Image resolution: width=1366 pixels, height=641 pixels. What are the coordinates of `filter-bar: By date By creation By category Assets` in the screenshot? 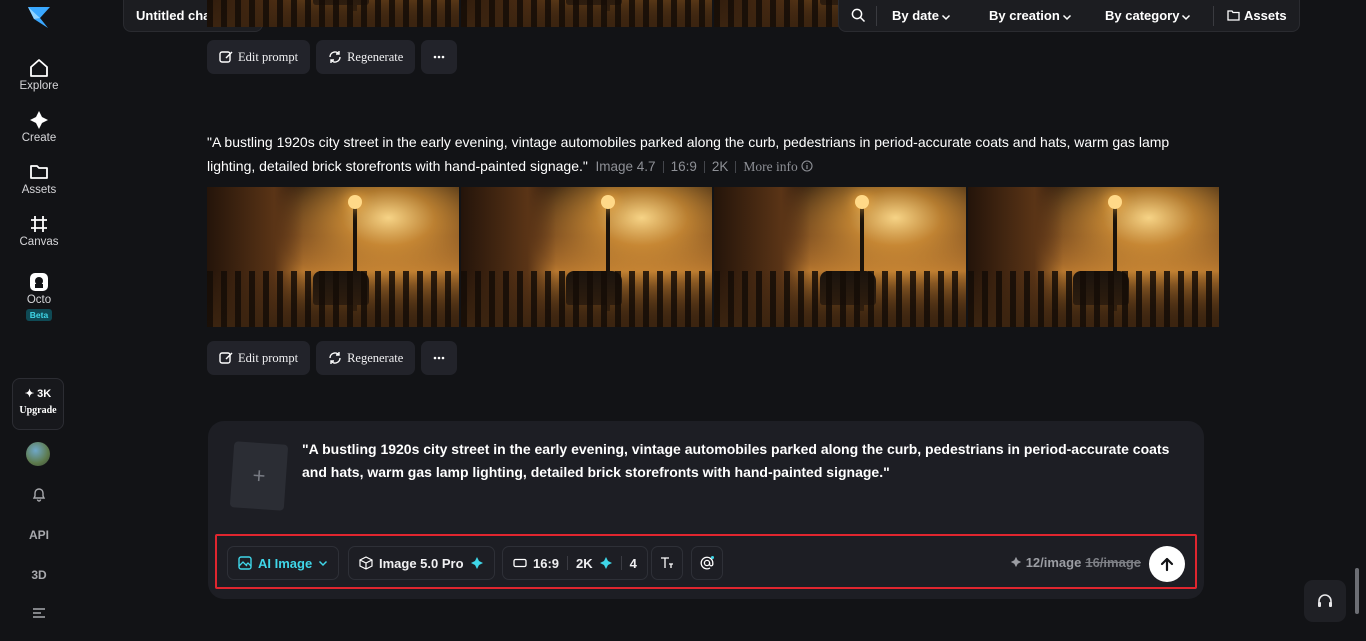 It's located at (1069, 16).